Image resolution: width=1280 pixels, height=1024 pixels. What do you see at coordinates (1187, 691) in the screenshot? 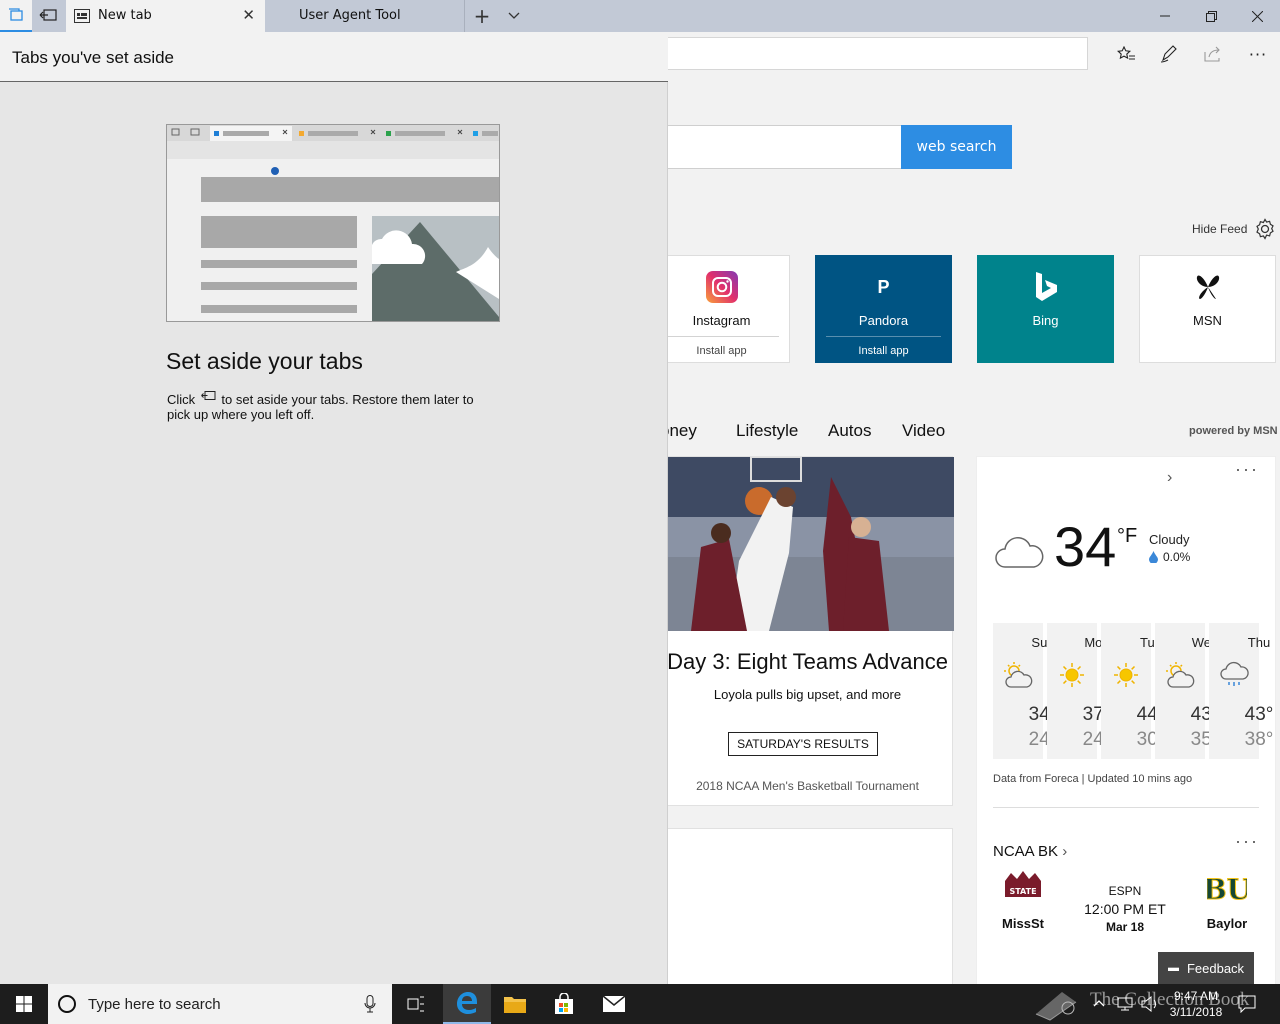
I see `forecast-day: Wed 43° 35°` at bounding box center [1187, 691].